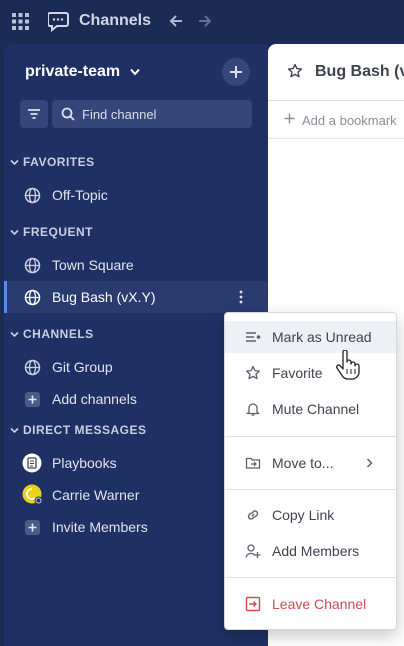 This screenshot has height=646, width=404. What do you see at coordinates (310, 604) in the screenshot?
I see `menu-item-leave-channel: Leave Channel` at bounding box center [310, 604].